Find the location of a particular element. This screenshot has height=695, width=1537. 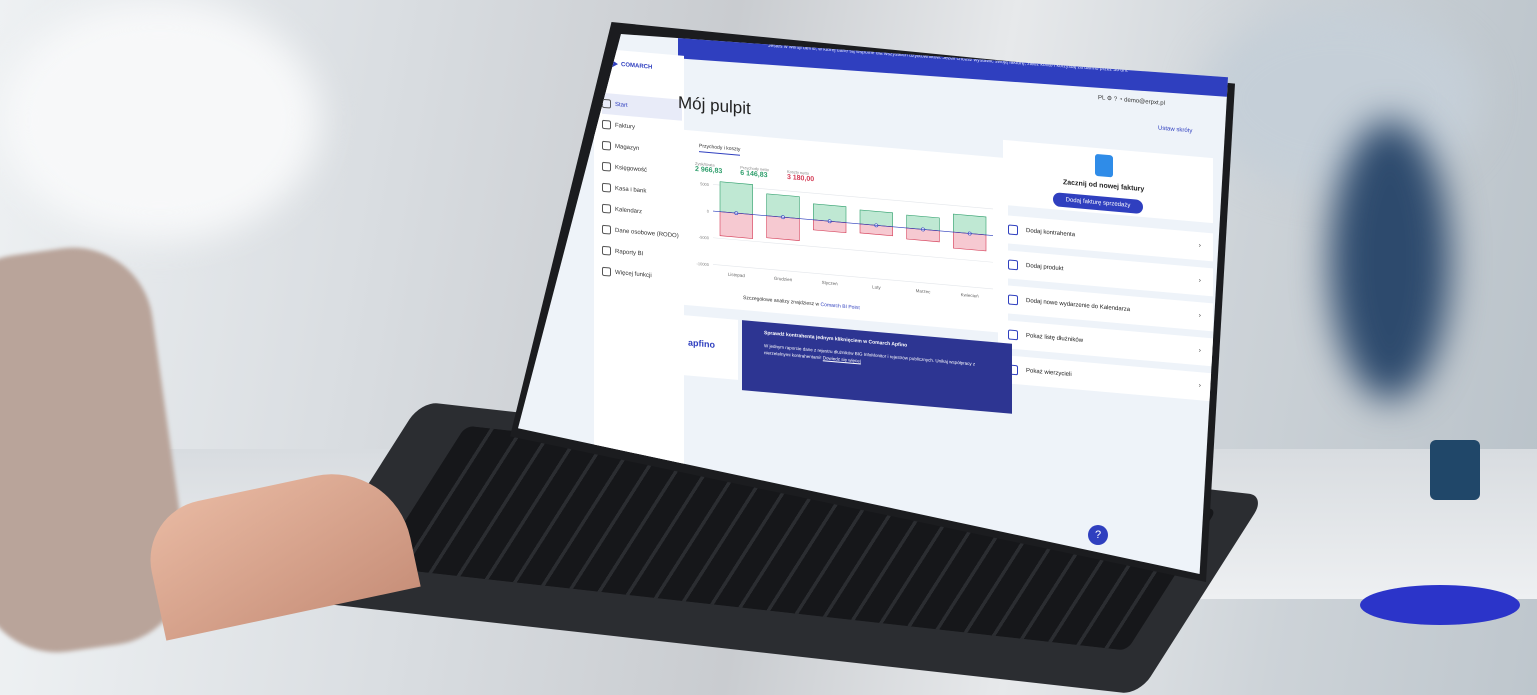

background-cup is located at coordinates (1455, 470).